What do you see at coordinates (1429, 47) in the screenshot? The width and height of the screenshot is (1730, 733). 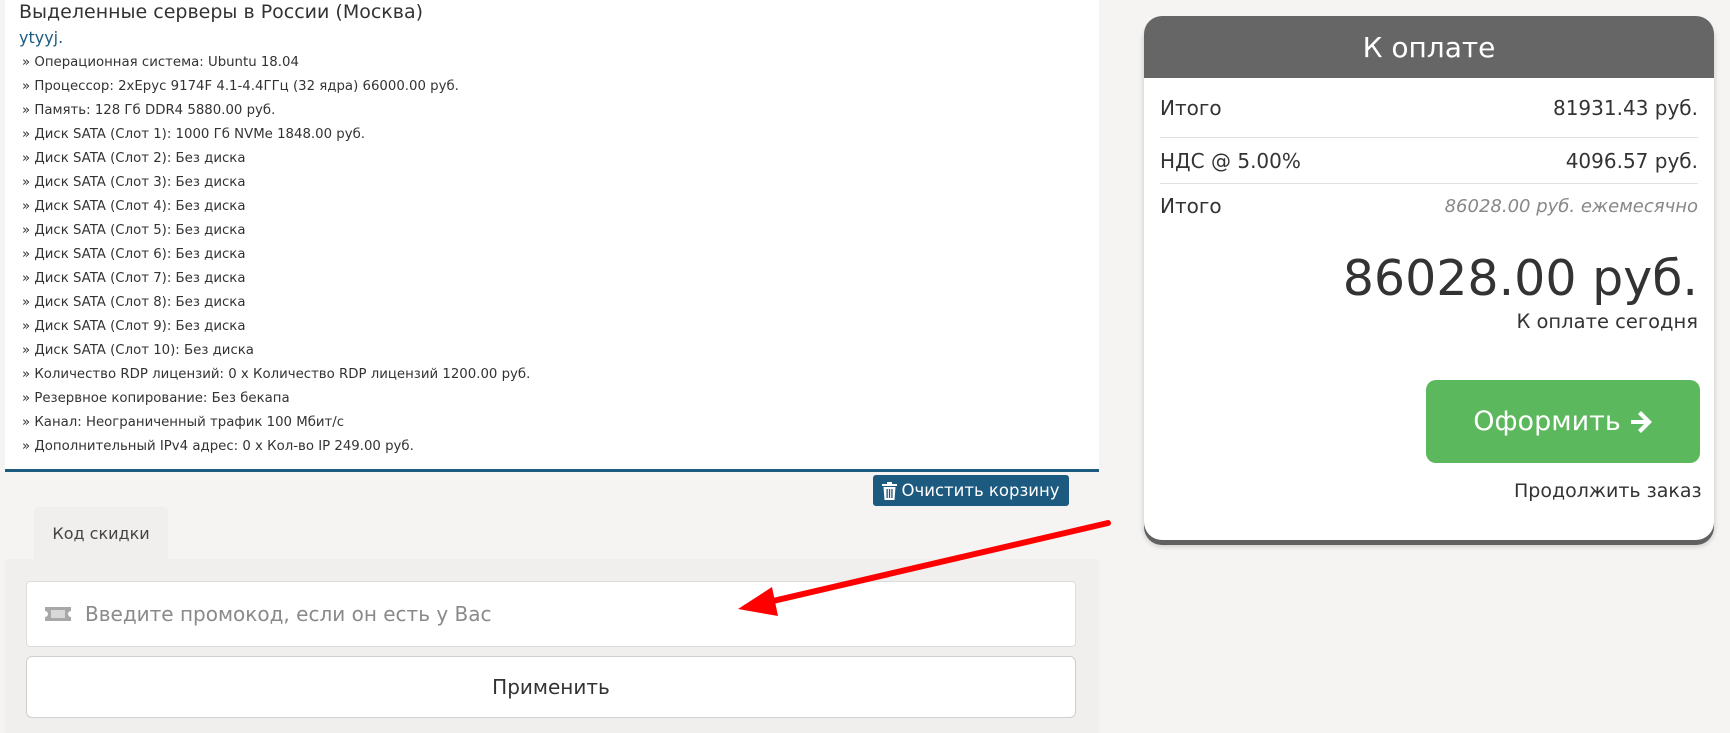 I see `summary-header: К оплате` at bounding box center [1429, 47].